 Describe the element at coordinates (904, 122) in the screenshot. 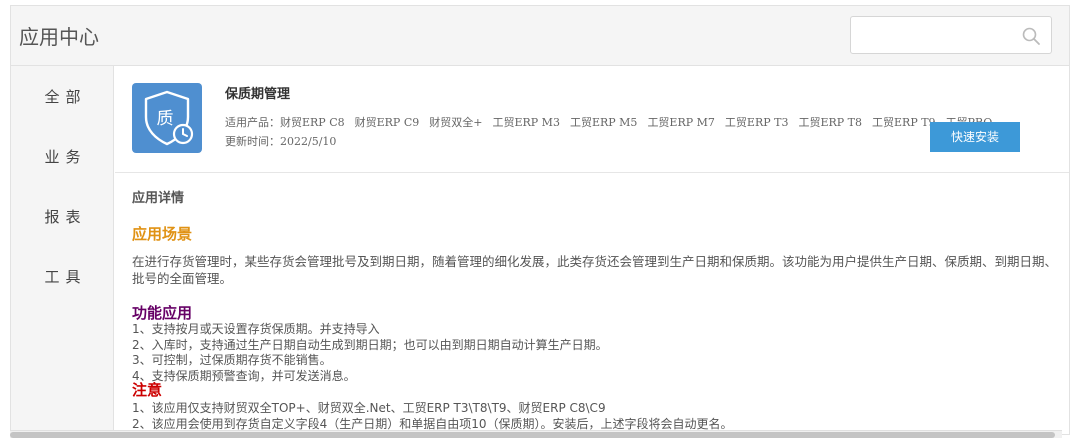

I see `product-tag: 工贸ERP T9` at that location.